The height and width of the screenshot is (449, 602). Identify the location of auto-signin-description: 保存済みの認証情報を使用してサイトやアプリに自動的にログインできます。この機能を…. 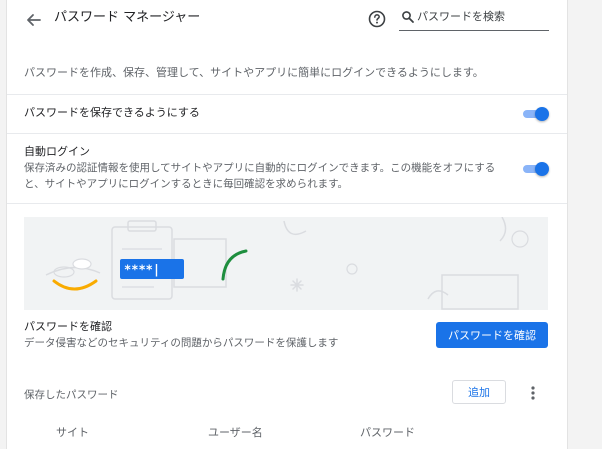
(260, 176).